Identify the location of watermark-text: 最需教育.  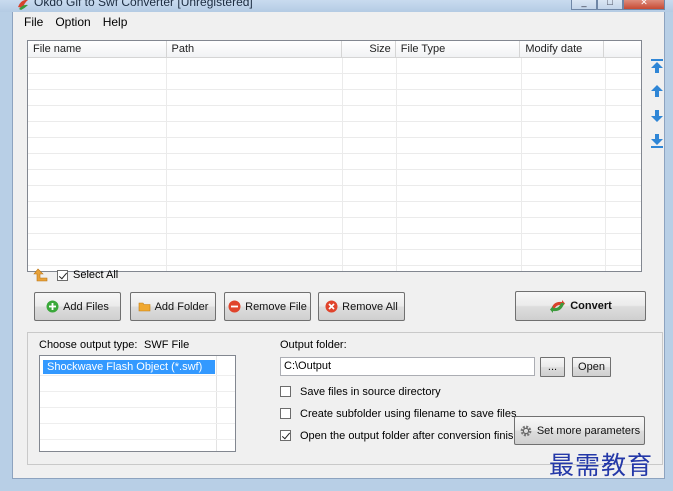
(601, 465).